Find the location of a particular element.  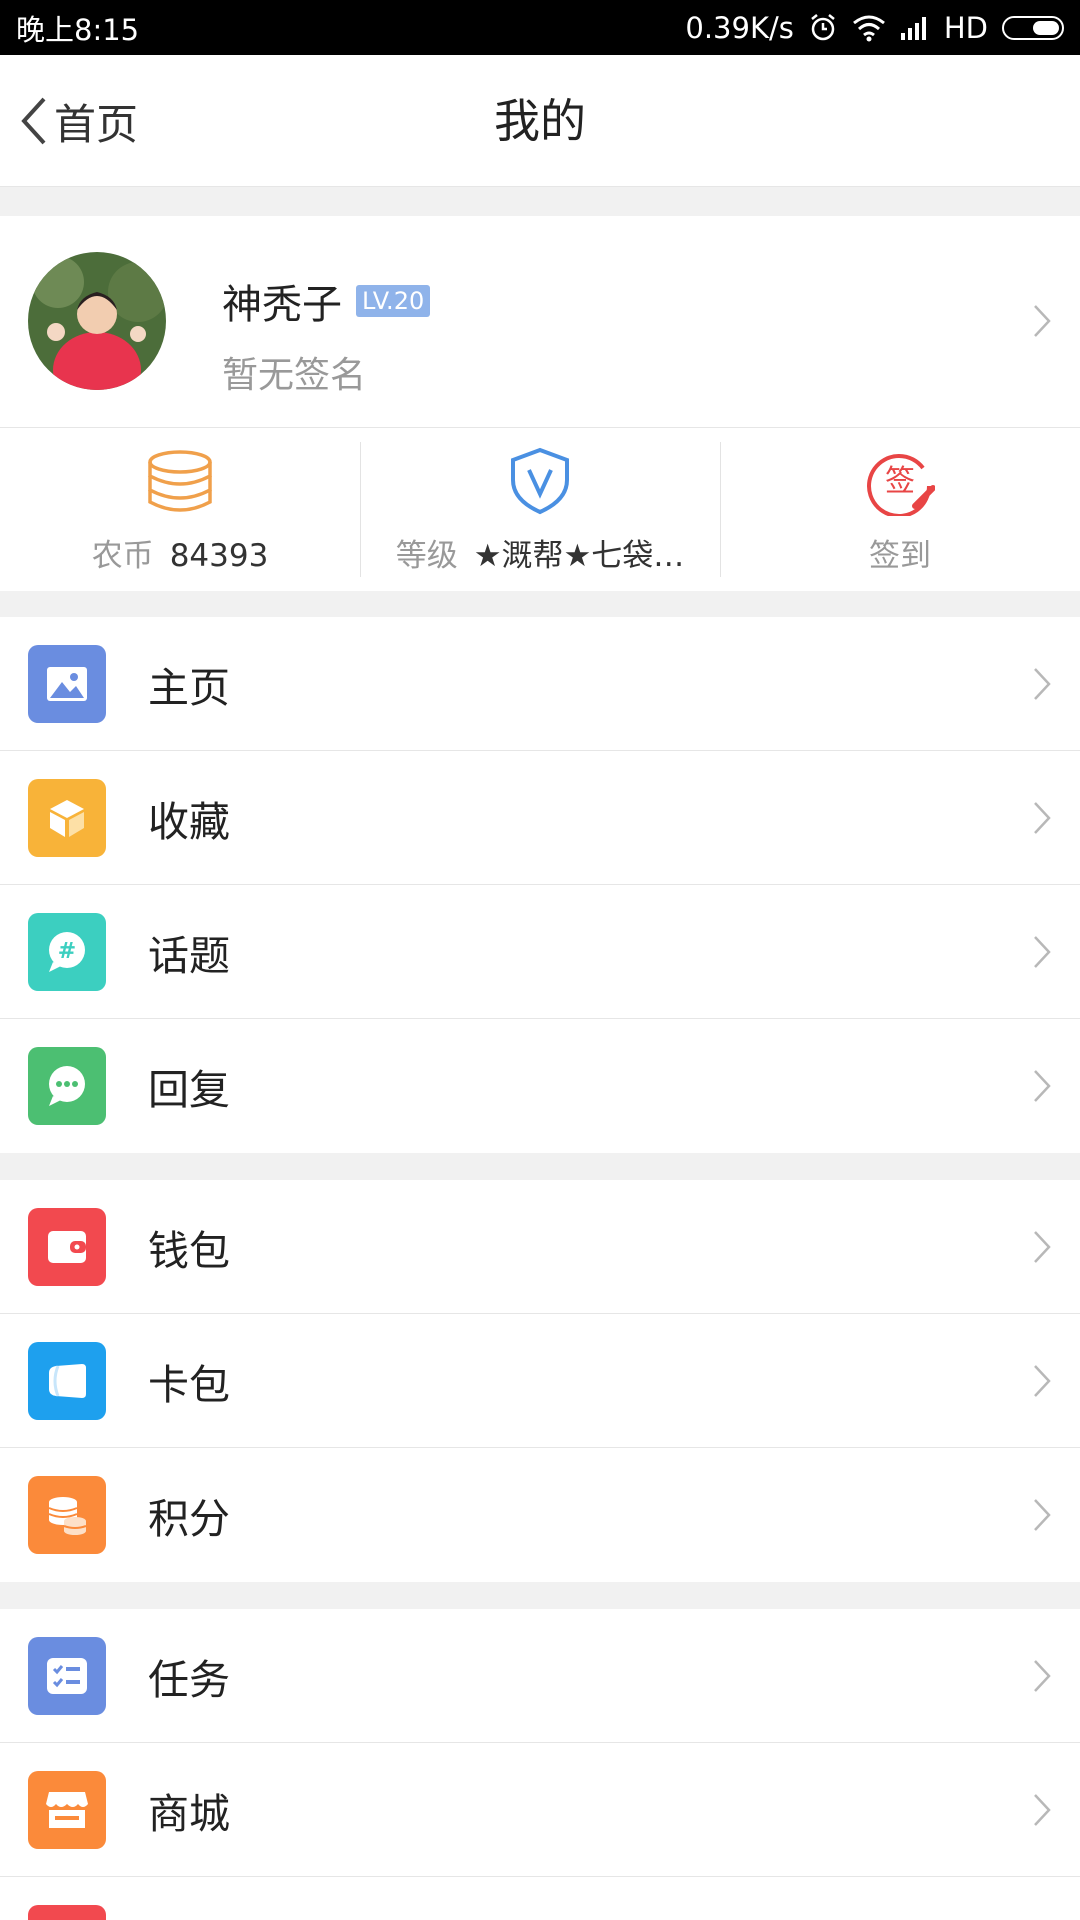

stat-coins: 农币 84393 is located at coordinates (180, 509).